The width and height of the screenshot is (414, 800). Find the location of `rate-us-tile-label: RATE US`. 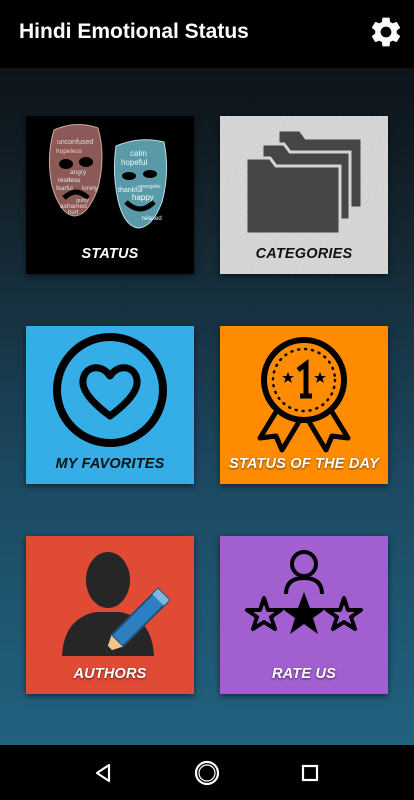

rate-us-tile-label: RATE US is located at coordinates (304, 674).